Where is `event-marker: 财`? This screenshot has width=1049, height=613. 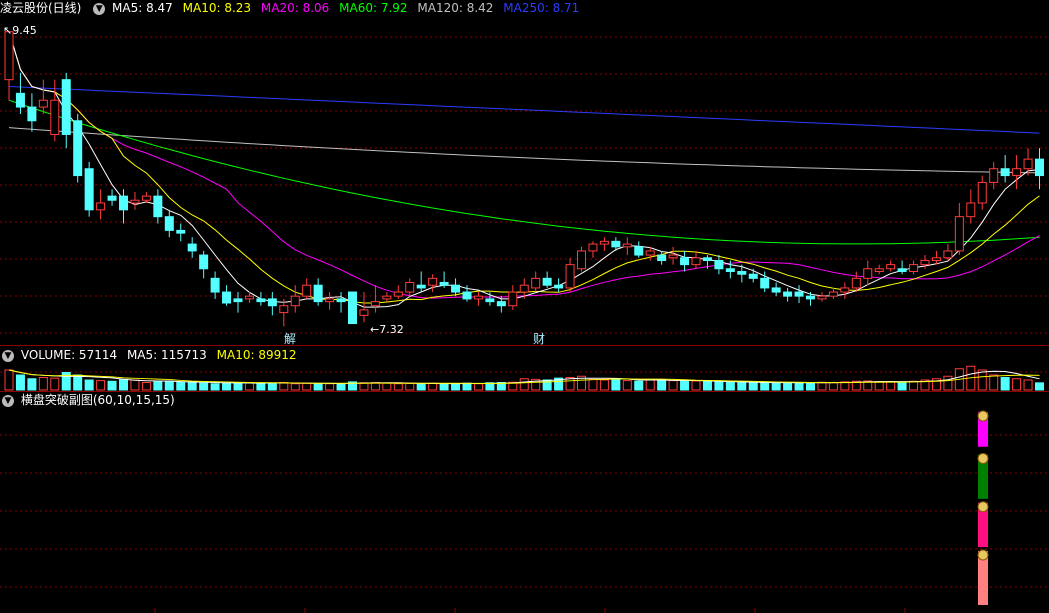
event-marker: 财 is located at coordinates (539, 339).